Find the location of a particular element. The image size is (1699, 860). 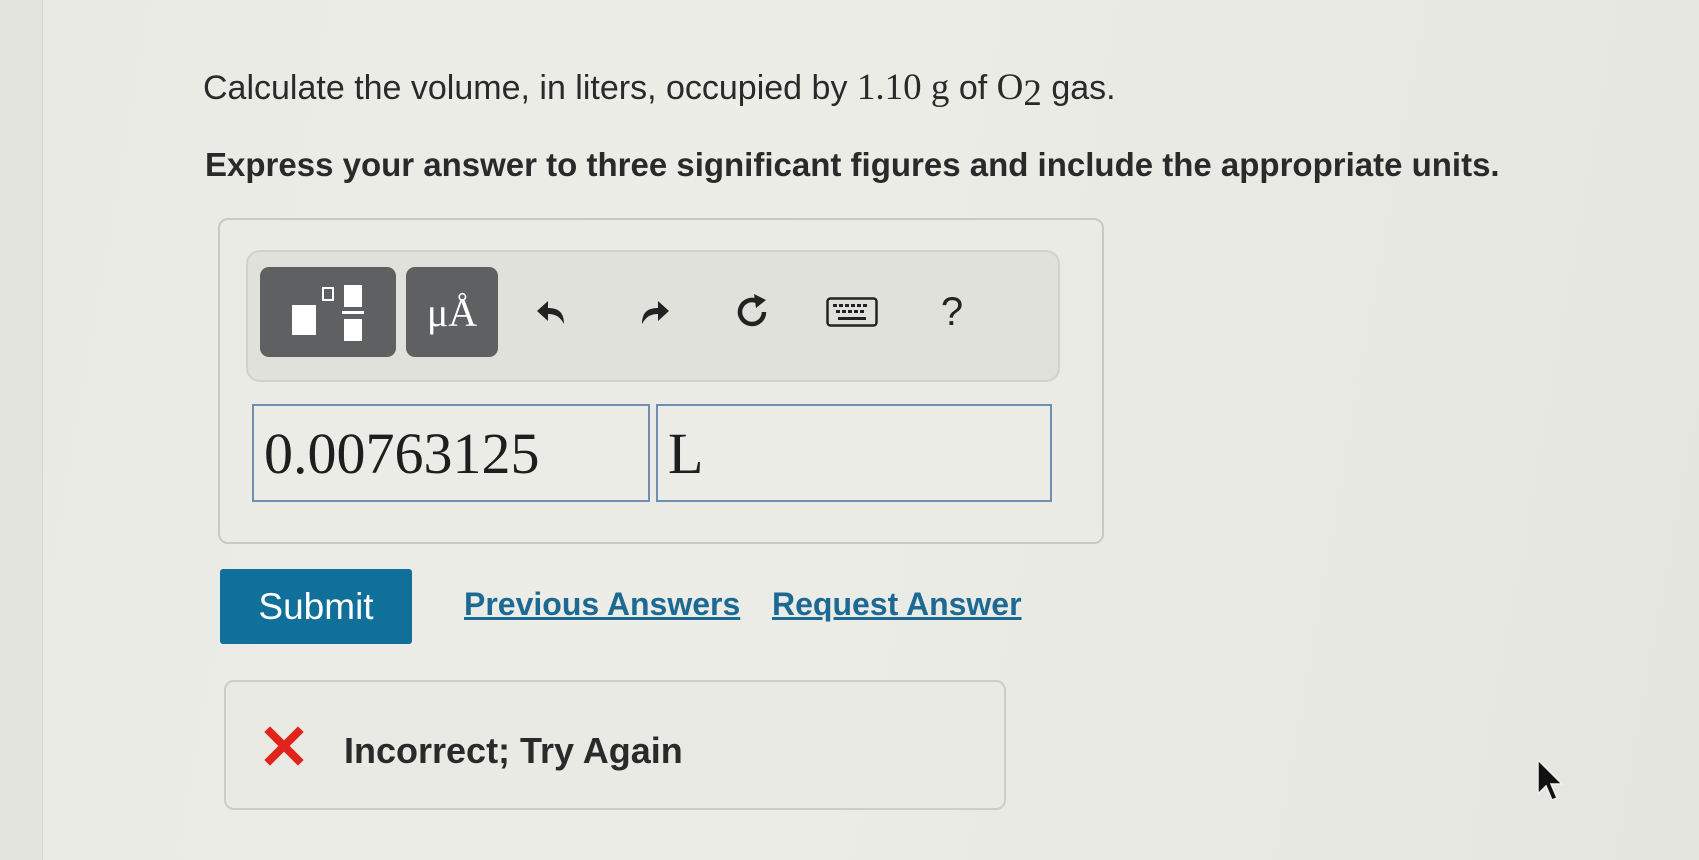

feedback-box: Incorrect; Try Again is located at coordinates (615, 745).